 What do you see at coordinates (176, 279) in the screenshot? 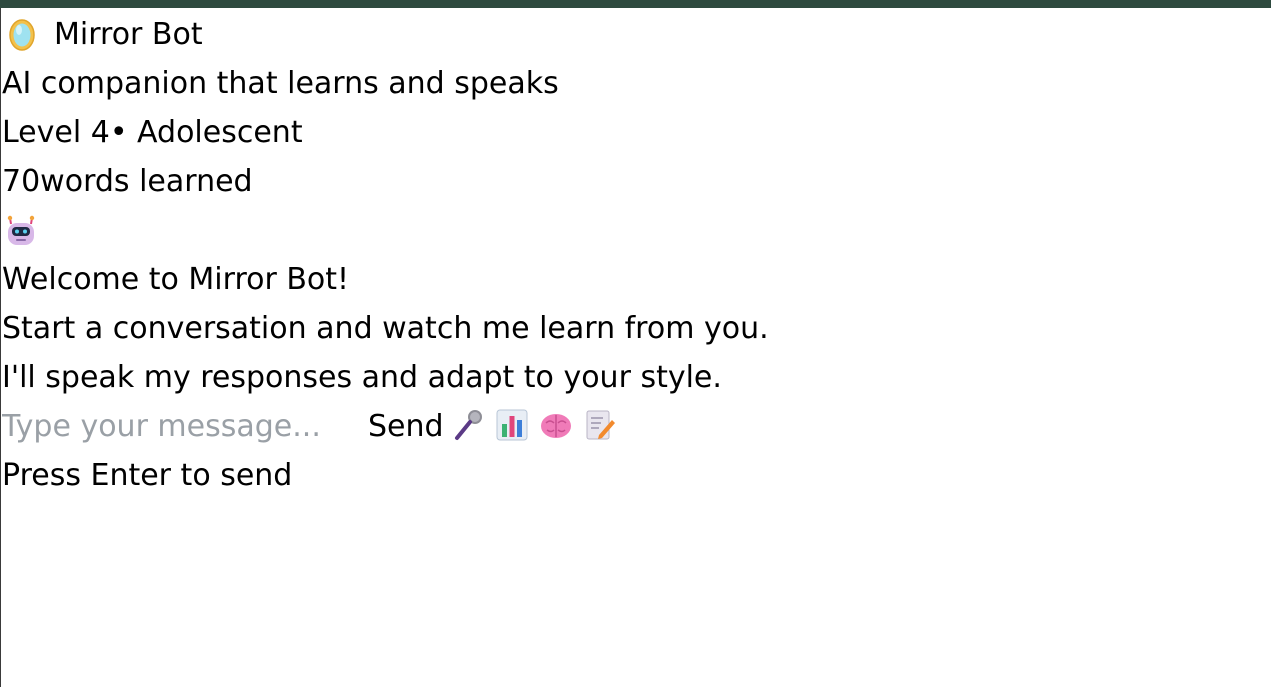
I see `welcome-heading: Welcome to Mirror Bot!` at bounding box center [176, 279].